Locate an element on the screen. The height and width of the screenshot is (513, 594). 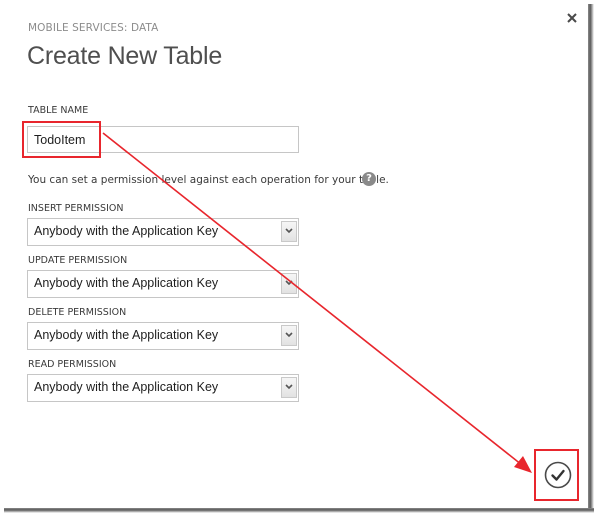
delete-permission-dropdown-button is located at coordinates (289, 335).